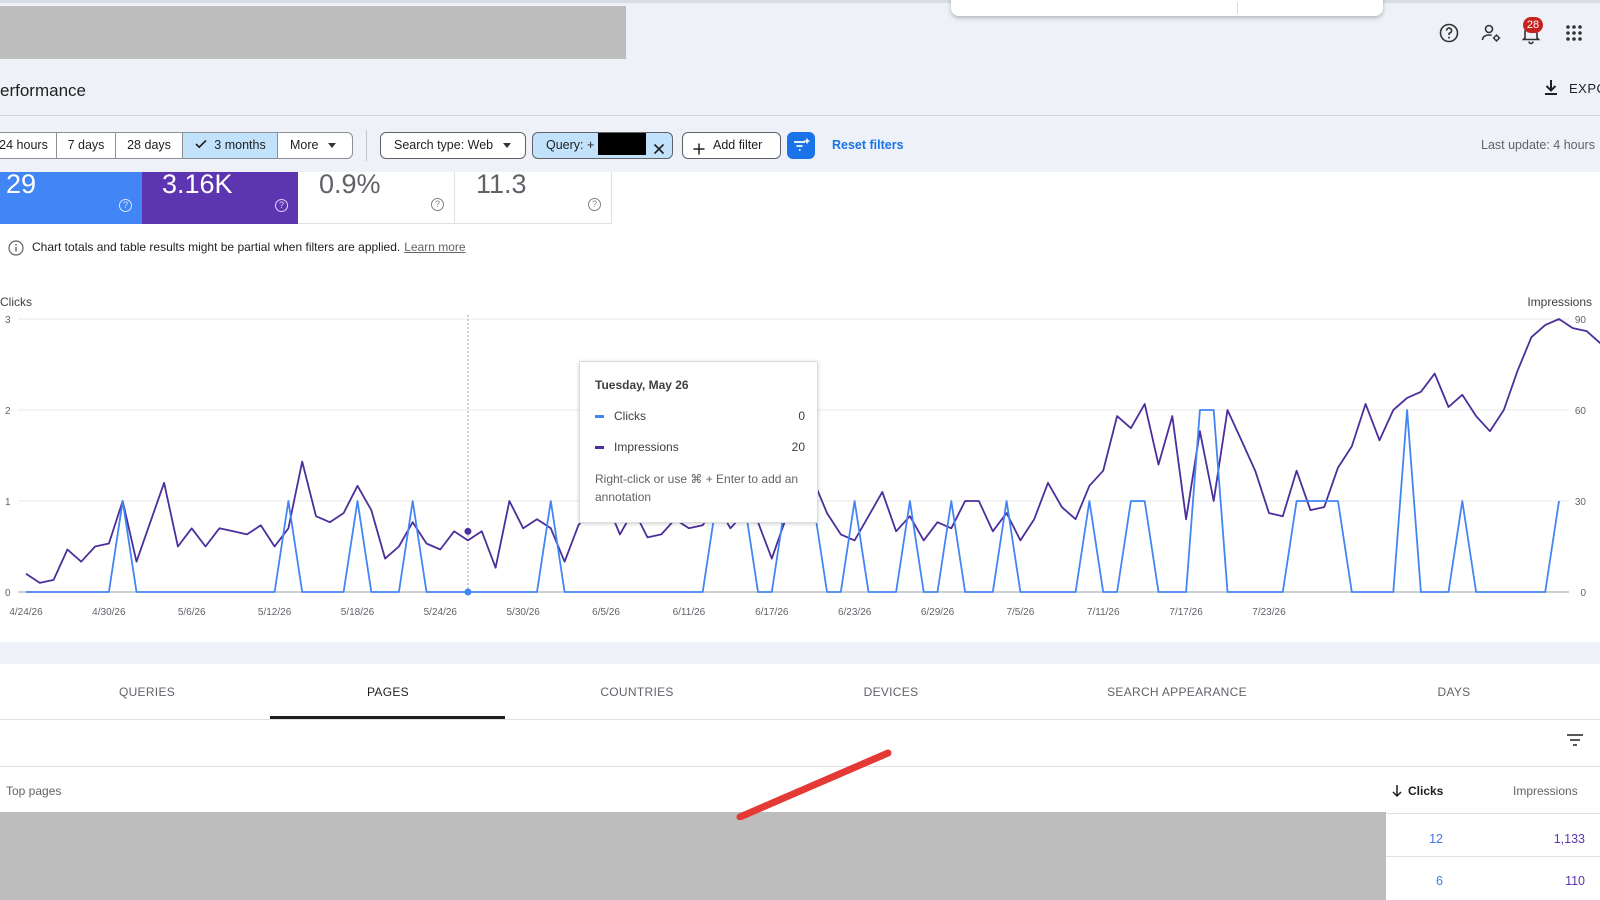 This screenshot has width=1600, height=900. What do you see at coordinates (800, 692) in the screenshot?
I see `dimension-tabs` at bounding box center [800, 692].